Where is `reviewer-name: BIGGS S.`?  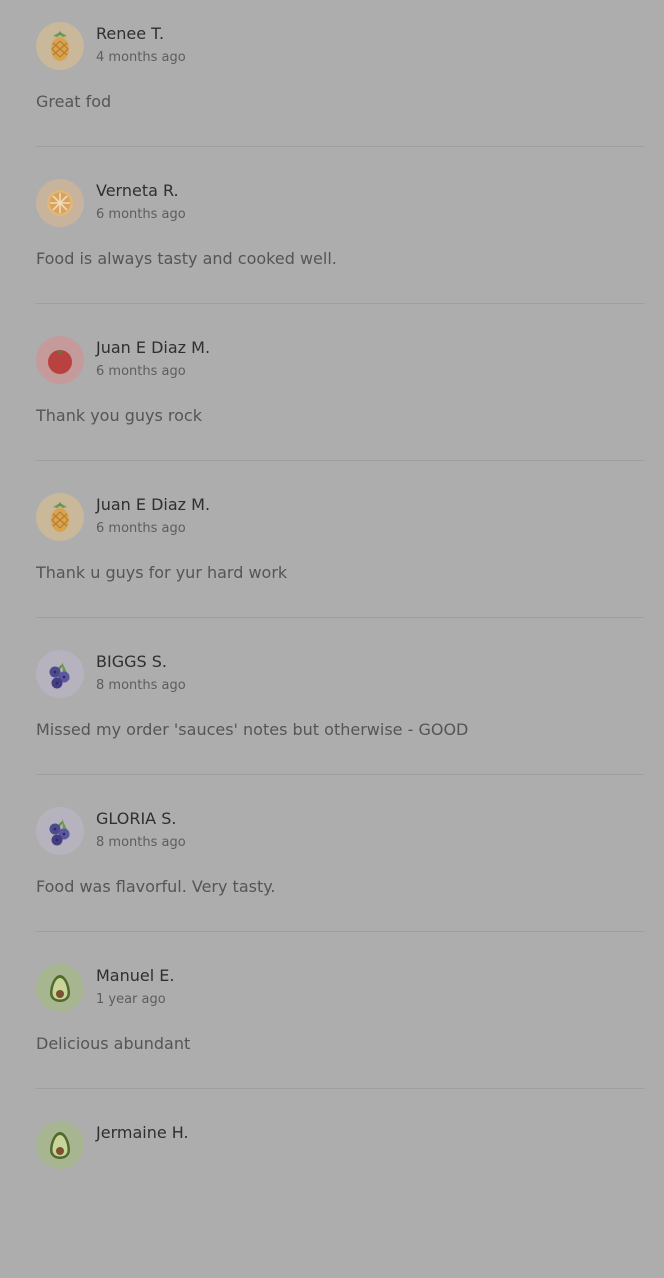
reviewer-name: BIGGS S. is located at coordinates (131, 661).